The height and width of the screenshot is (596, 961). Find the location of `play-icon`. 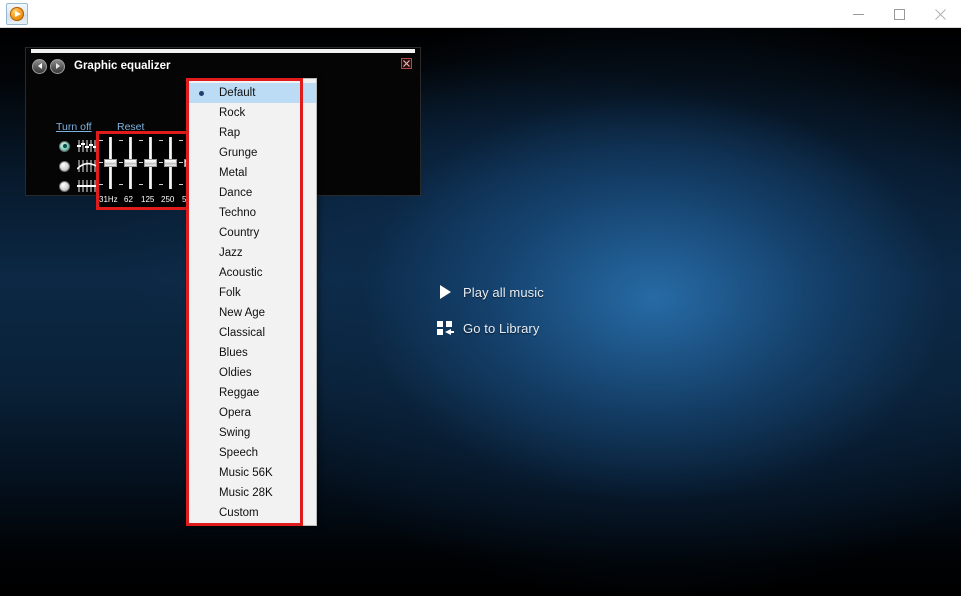

play-icon is located at coordinates (445, 292).